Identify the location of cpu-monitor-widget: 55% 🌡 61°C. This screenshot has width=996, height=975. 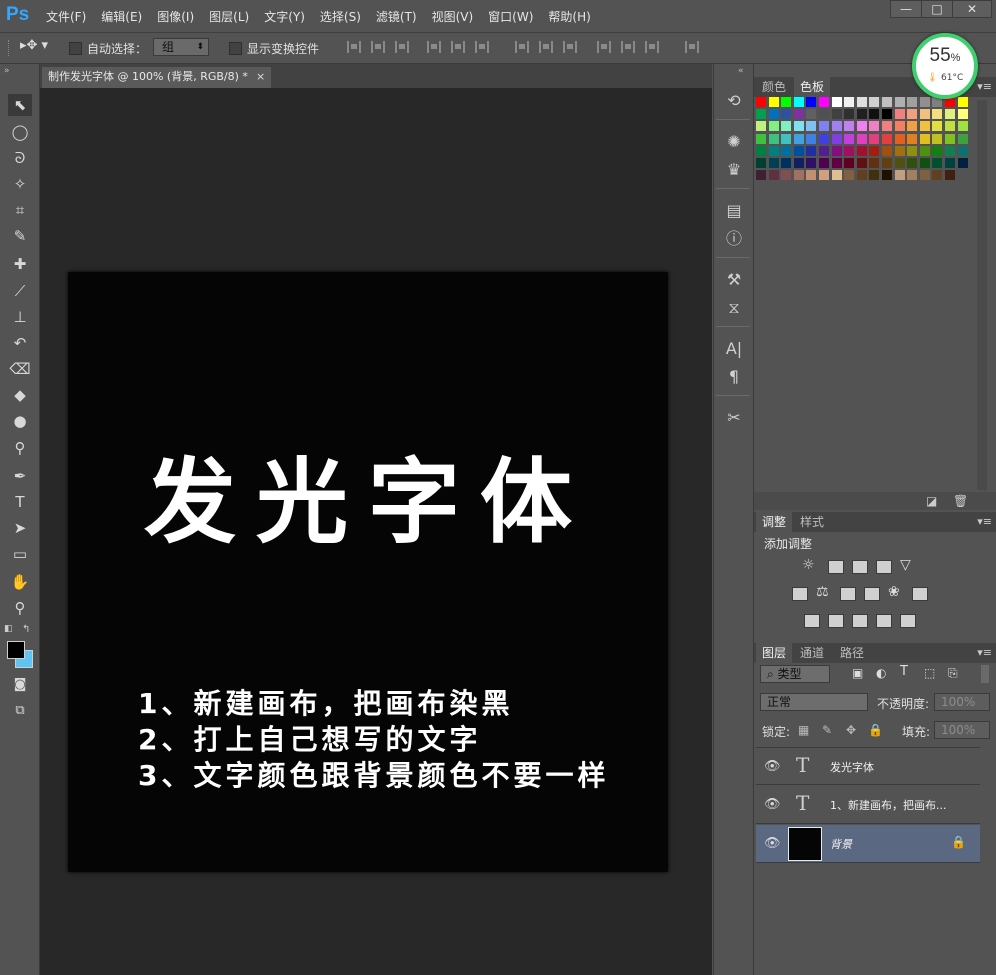
(945, 66).